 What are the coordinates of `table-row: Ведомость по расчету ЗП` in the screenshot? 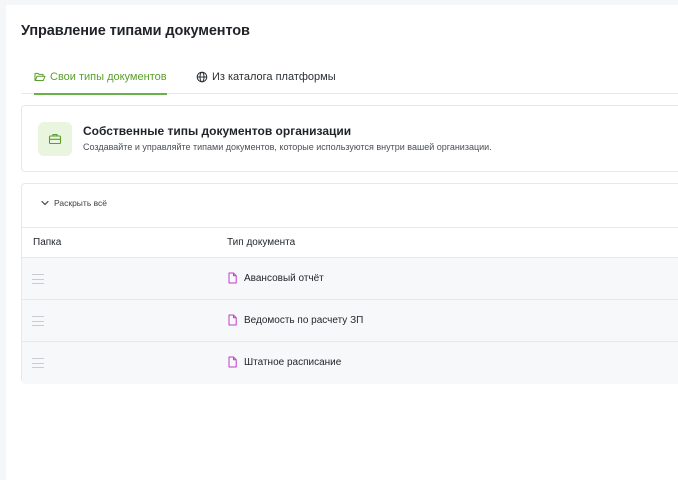 It's located at (350, 321).